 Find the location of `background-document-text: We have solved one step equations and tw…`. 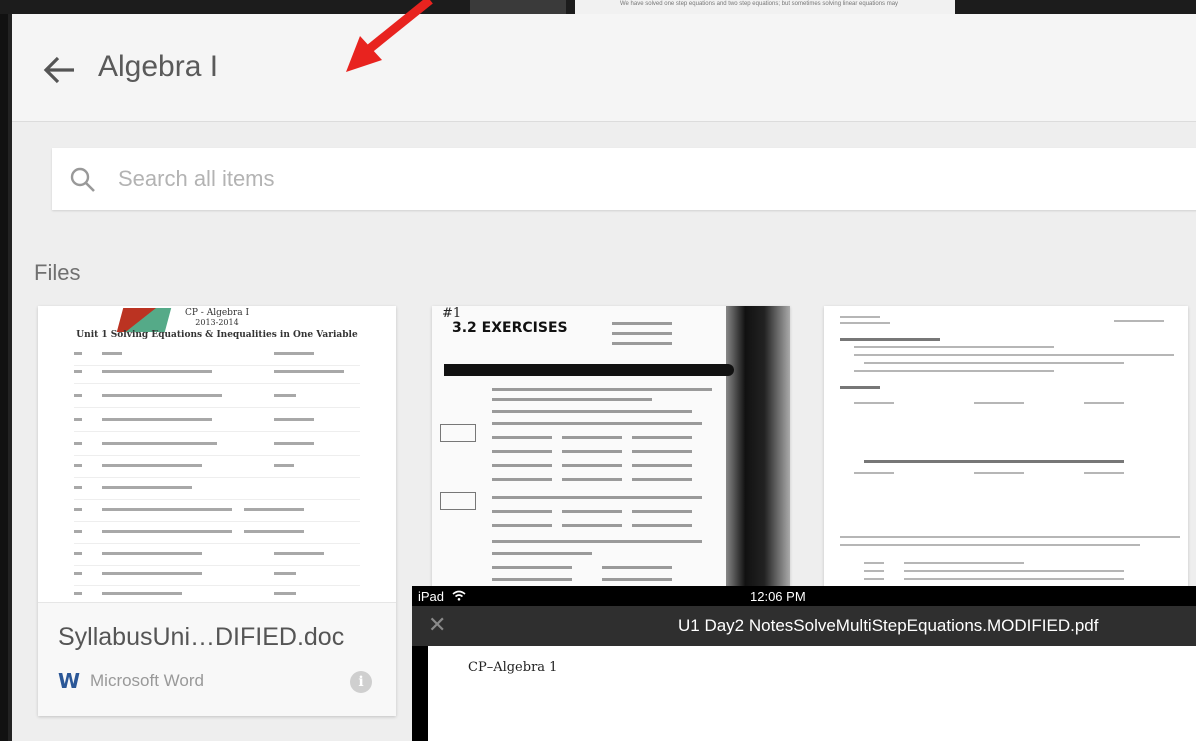

background-document-text: We have solved one step equations and tw… is located at coordinates (759, 4).